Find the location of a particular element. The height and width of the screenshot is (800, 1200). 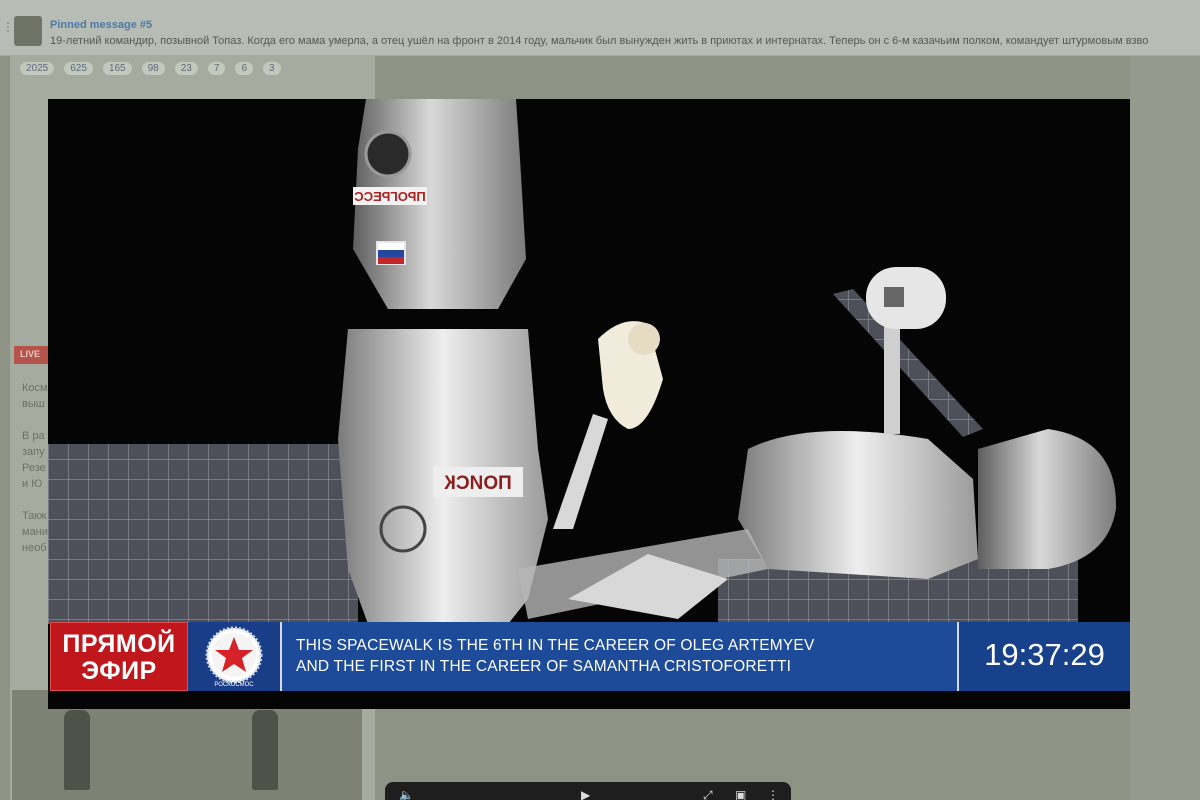

reaction-count: 625 is located at coordinates (78, 68).